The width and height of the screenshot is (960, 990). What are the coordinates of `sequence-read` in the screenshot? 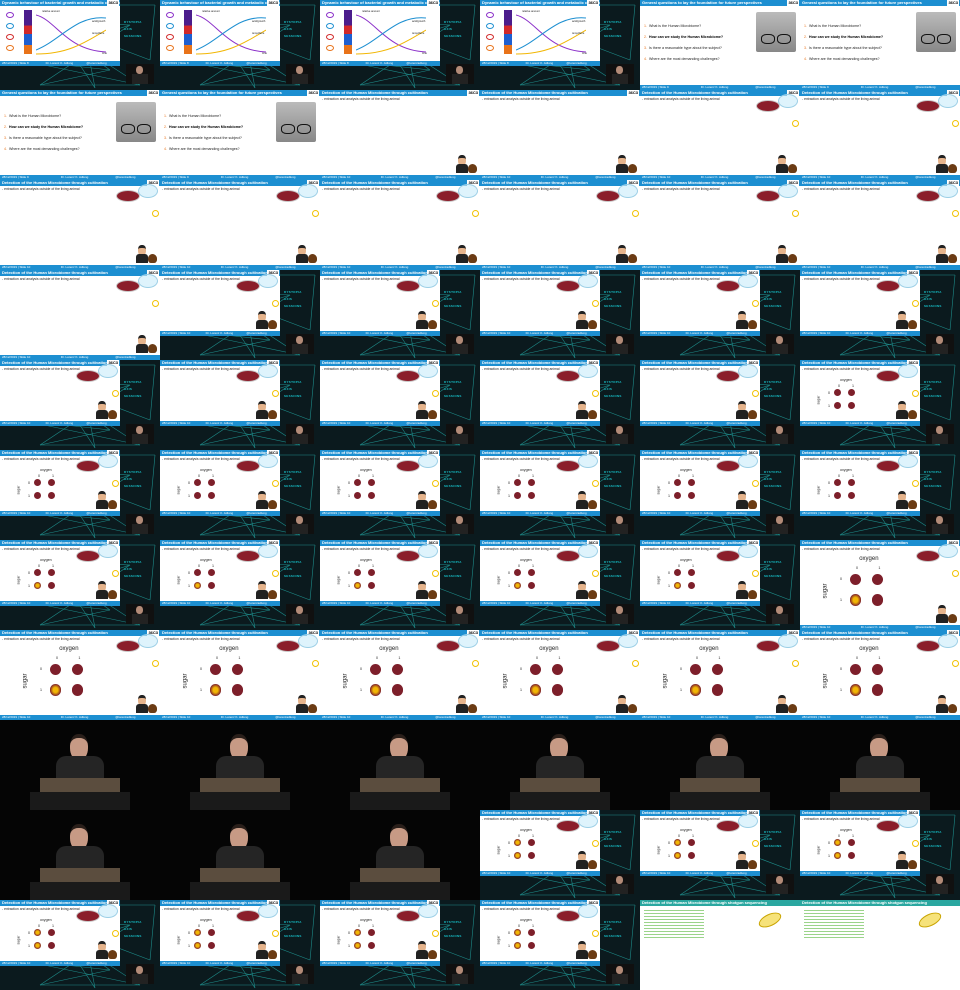 It's located at (674, 922).